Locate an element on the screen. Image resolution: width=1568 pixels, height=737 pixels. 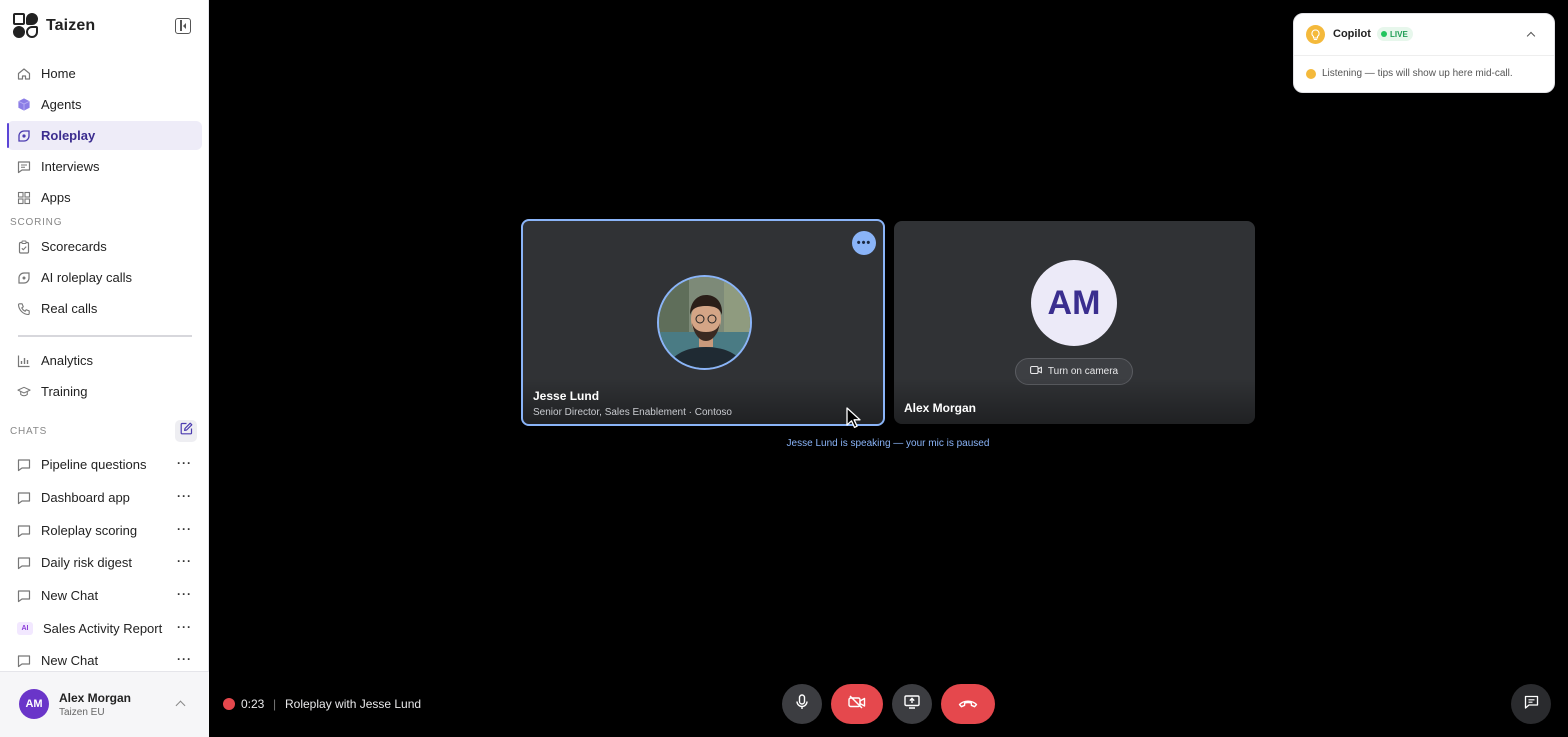
nav-item-label: Roleplay is located at coordinates (68, 135).